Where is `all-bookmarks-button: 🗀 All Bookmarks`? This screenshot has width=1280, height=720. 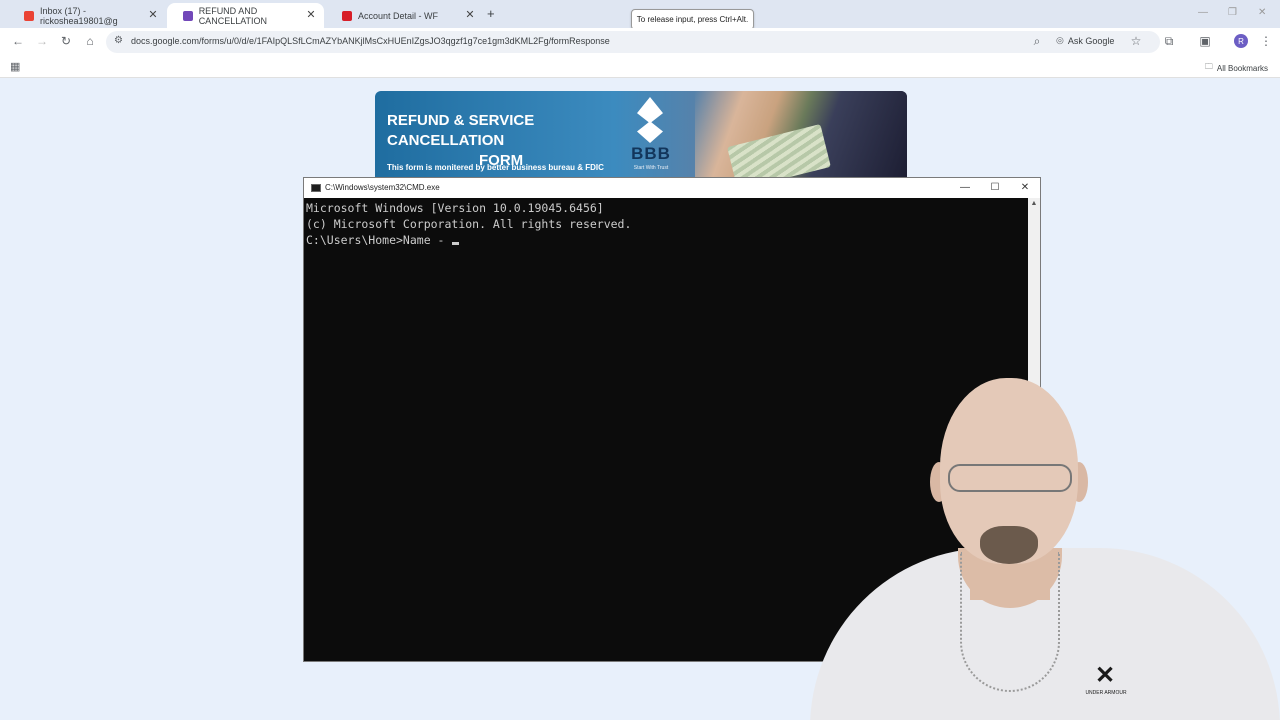 all-bookmarks-button: 🗀 All Bookmarks is located at coordinates (1236, 68).